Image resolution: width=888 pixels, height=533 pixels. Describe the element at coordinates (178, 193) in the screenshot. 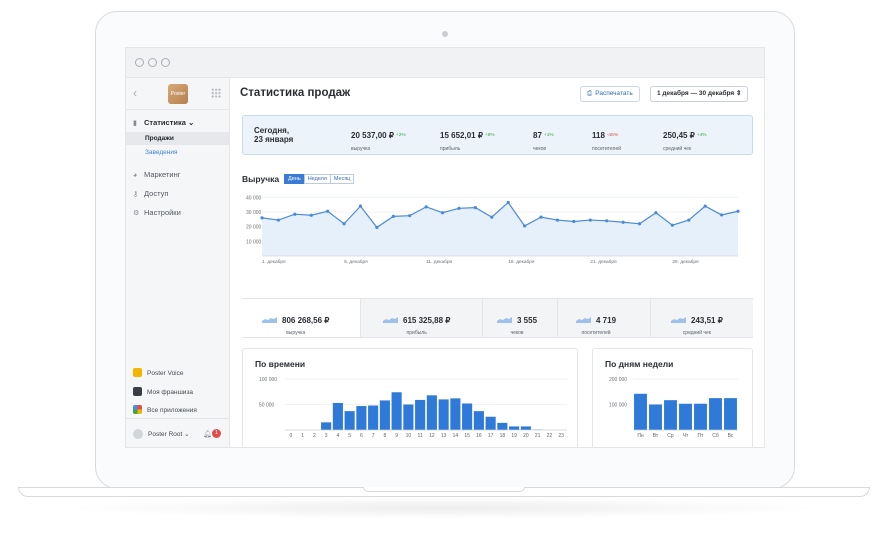

I see `sidebar-item-access: ⚷ Доступ` at that location.